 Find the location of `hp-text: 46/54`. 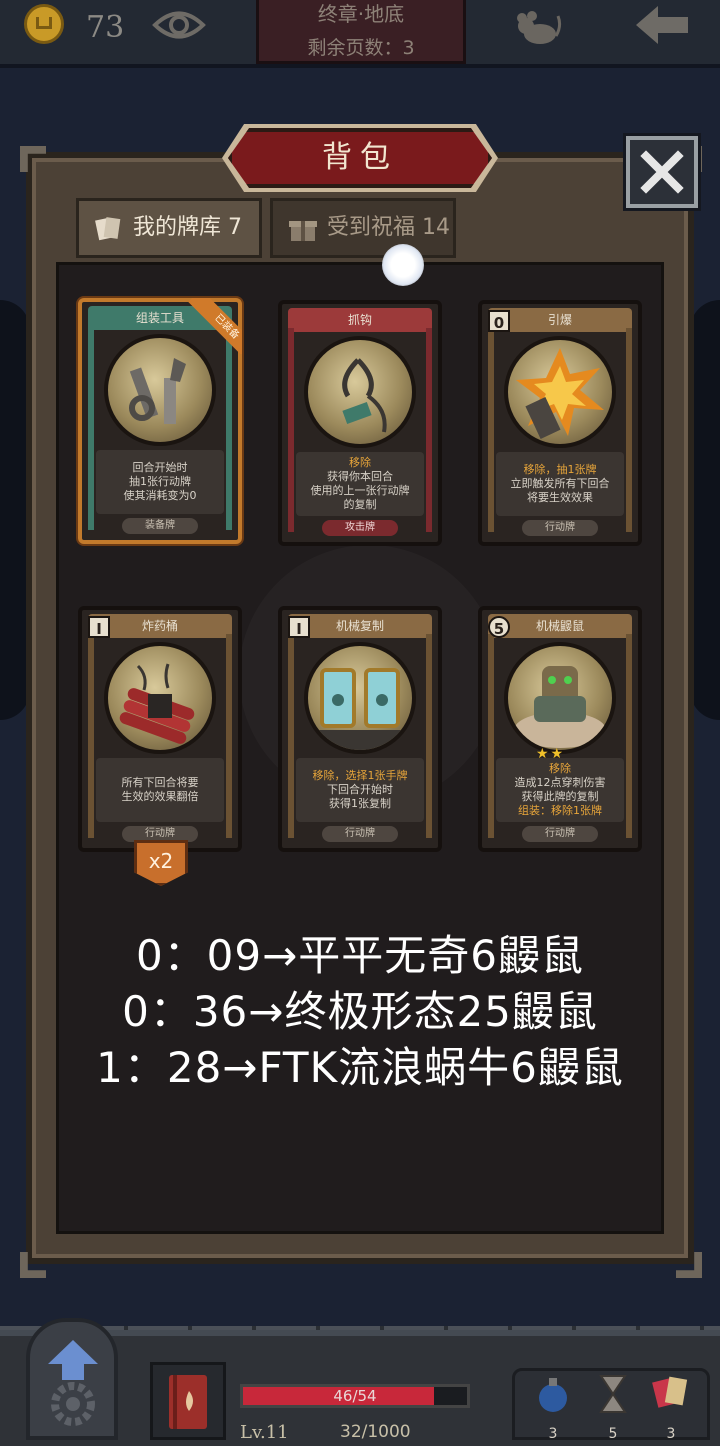

hp-text: 46/54 is located at coordinates (355, 1396).